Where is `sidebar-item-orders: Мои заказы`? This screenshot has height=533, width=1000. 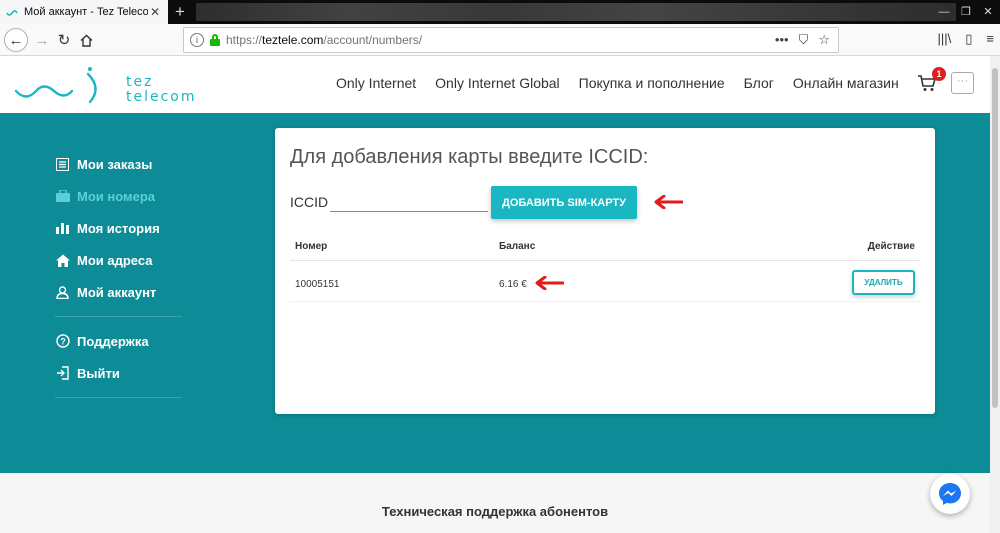
sidebar-item-orders: Мои заказы is located at coordinates (118, 164).